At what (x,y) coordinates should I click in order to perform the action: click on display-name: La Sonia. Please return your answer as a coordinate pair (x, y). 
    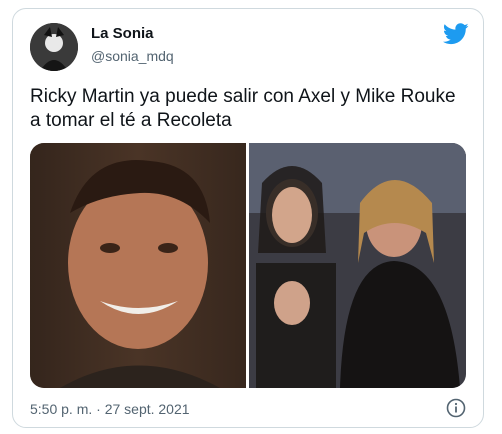
    Looking at the image, I should click on (122, 33).